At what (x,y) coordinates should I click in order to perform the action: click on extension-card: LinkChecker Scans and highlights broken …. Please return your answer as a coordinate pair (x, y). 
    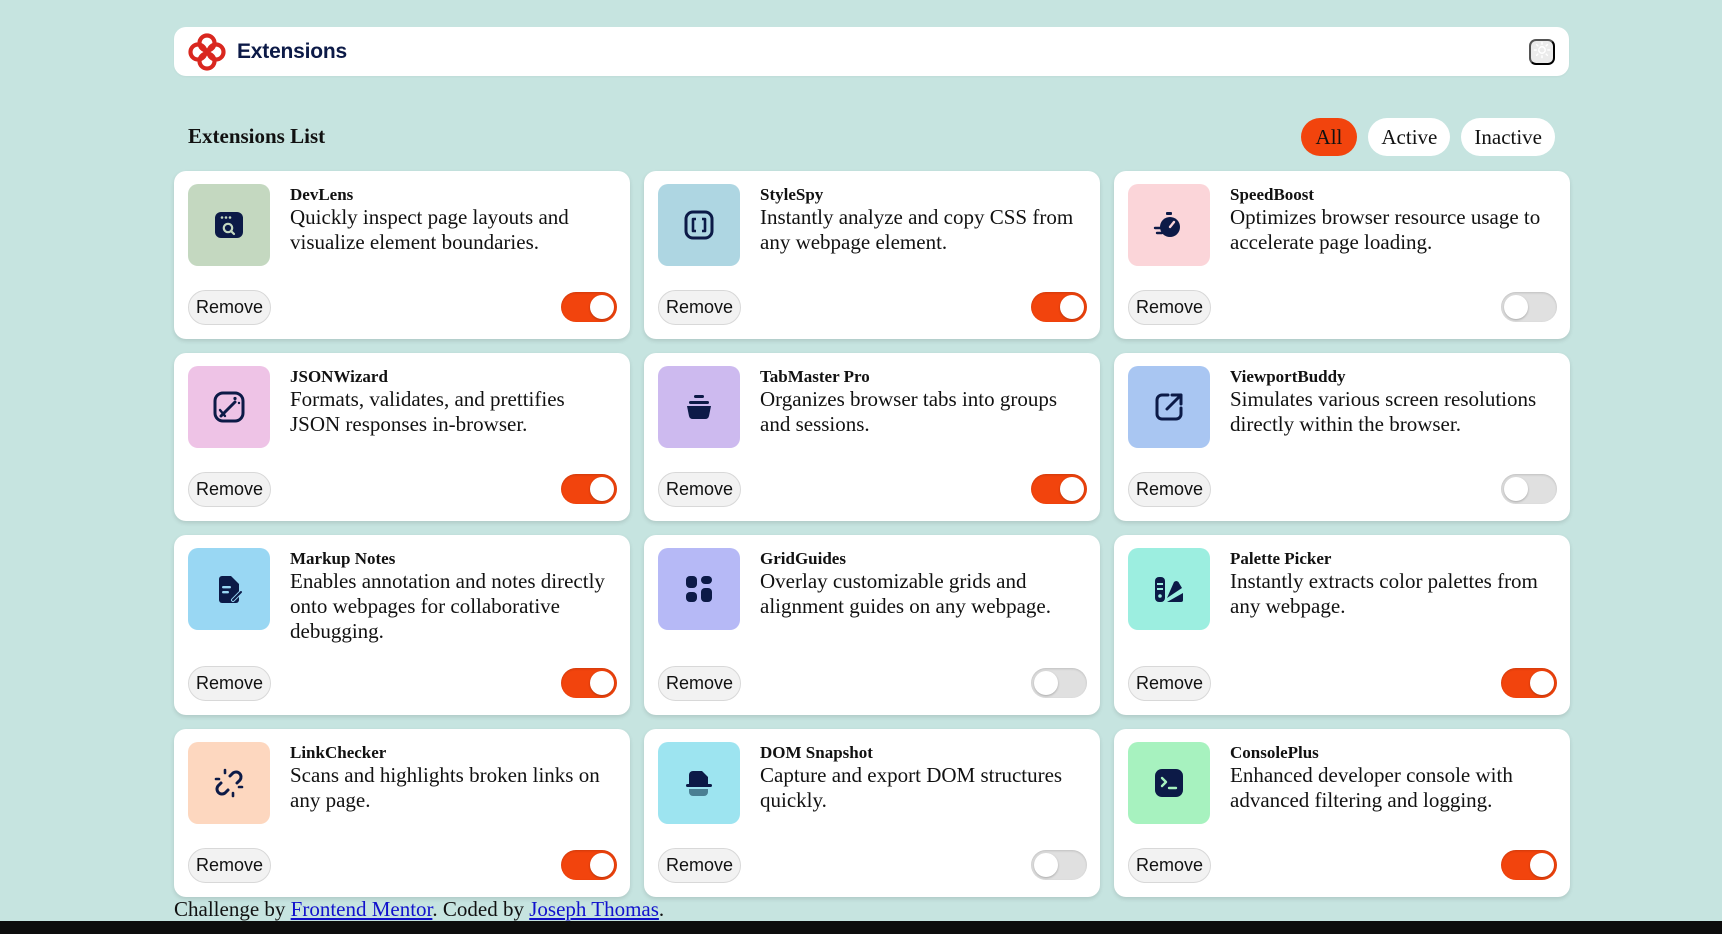
    Looking at the image, I should click on (402, 813).